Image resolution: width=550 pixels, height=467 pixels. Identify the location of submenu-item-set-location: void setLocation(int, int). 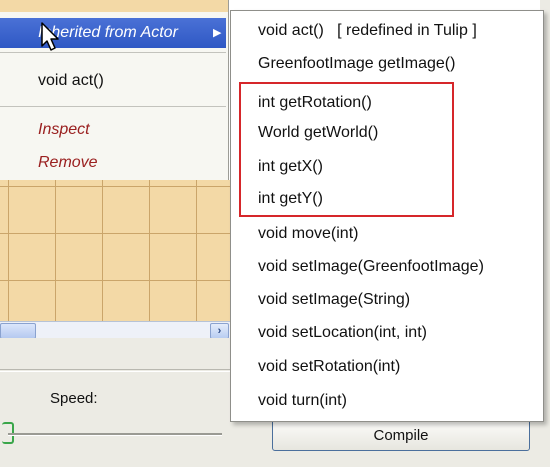
(342, 333).